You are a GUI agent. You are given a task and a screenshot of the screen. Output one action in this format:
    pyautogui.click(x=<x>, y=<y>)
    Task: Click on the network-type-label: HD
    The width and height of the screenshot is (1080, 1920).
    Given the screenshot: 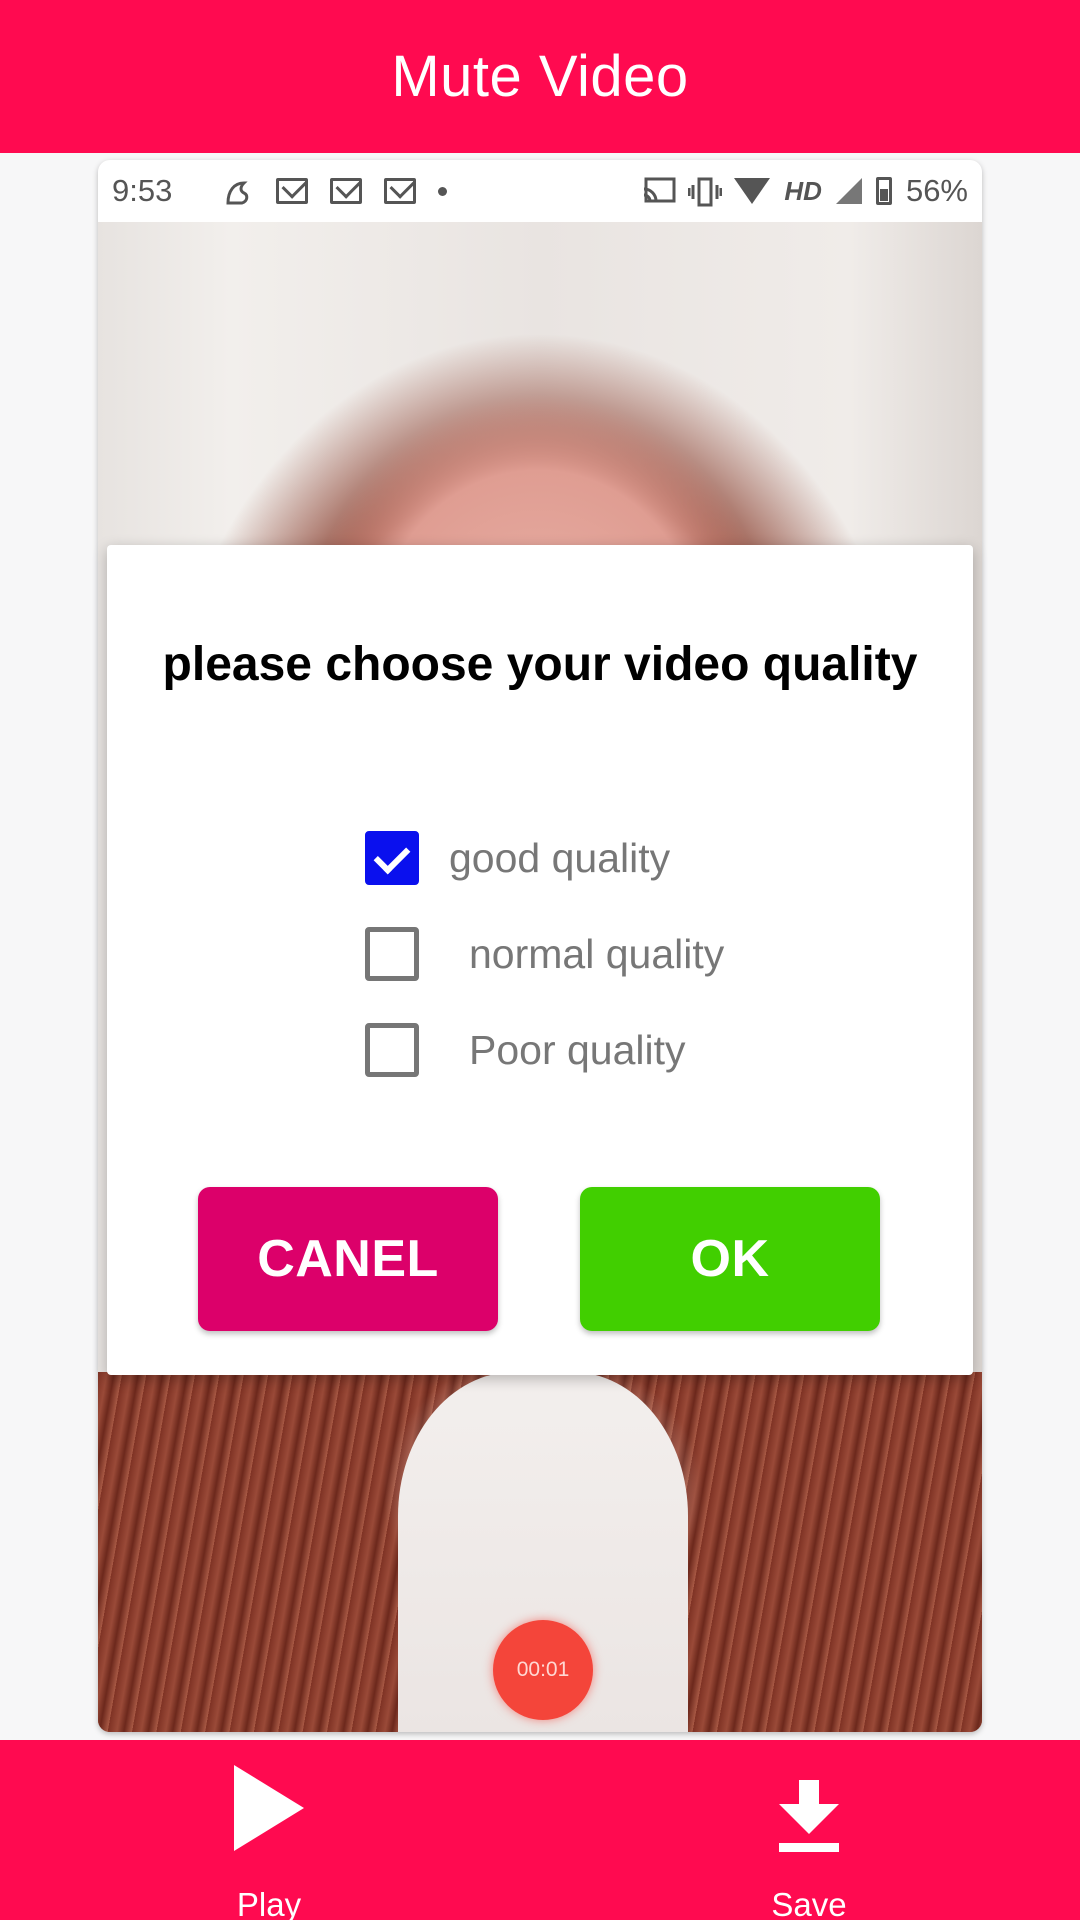 What is the action you would take?
    pyautogui.click(x=803, y=190)
    